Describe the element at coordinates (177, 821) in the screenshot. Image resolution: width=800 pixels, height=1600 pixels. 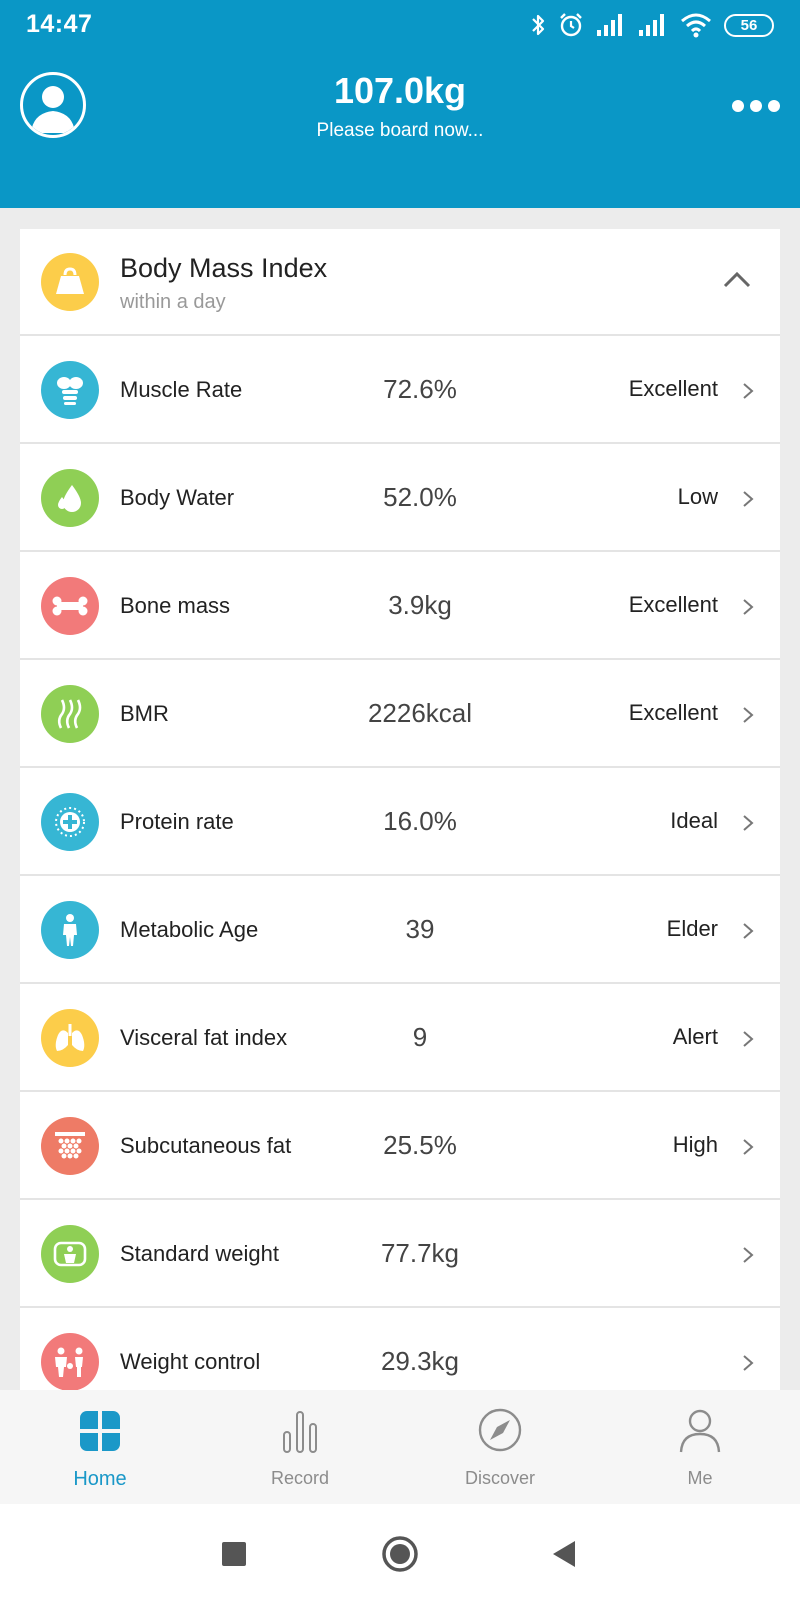
I see `metric-label: Protein rate` at that location.